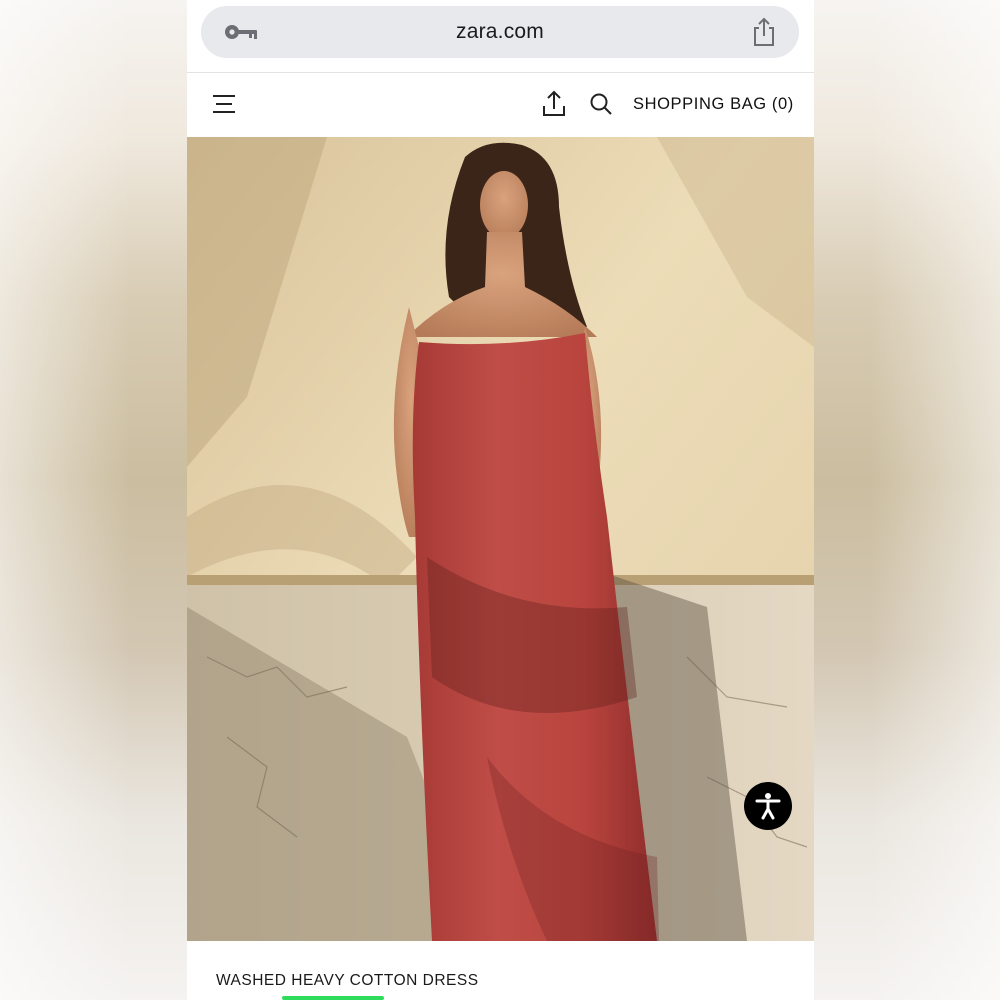  Describe the element at coordinates (225, 104) in the screenshot. I see `menu-icon` at that location.